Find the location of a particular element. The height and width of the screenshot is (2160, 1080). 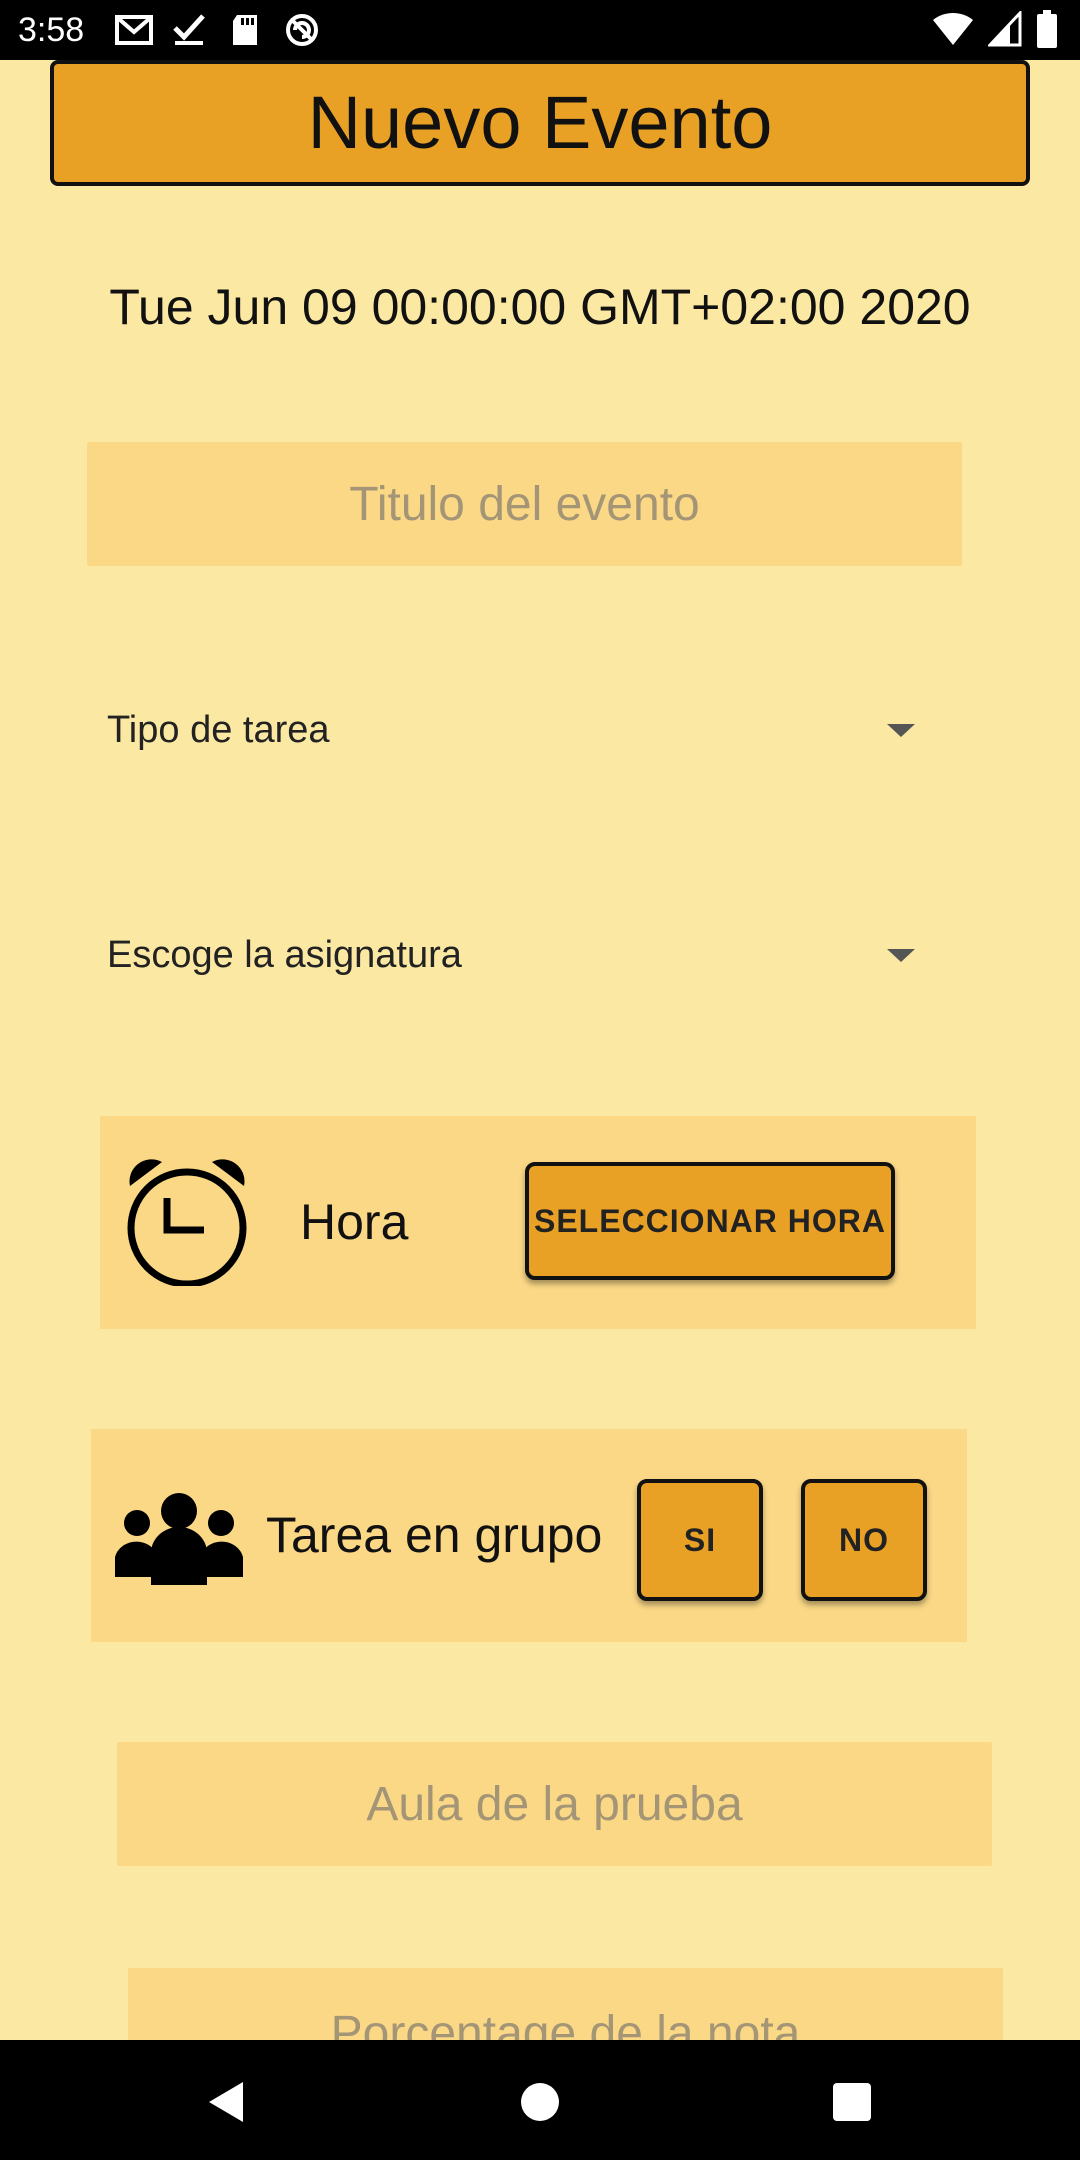

home-icon is located at coordinates (540, 2102).